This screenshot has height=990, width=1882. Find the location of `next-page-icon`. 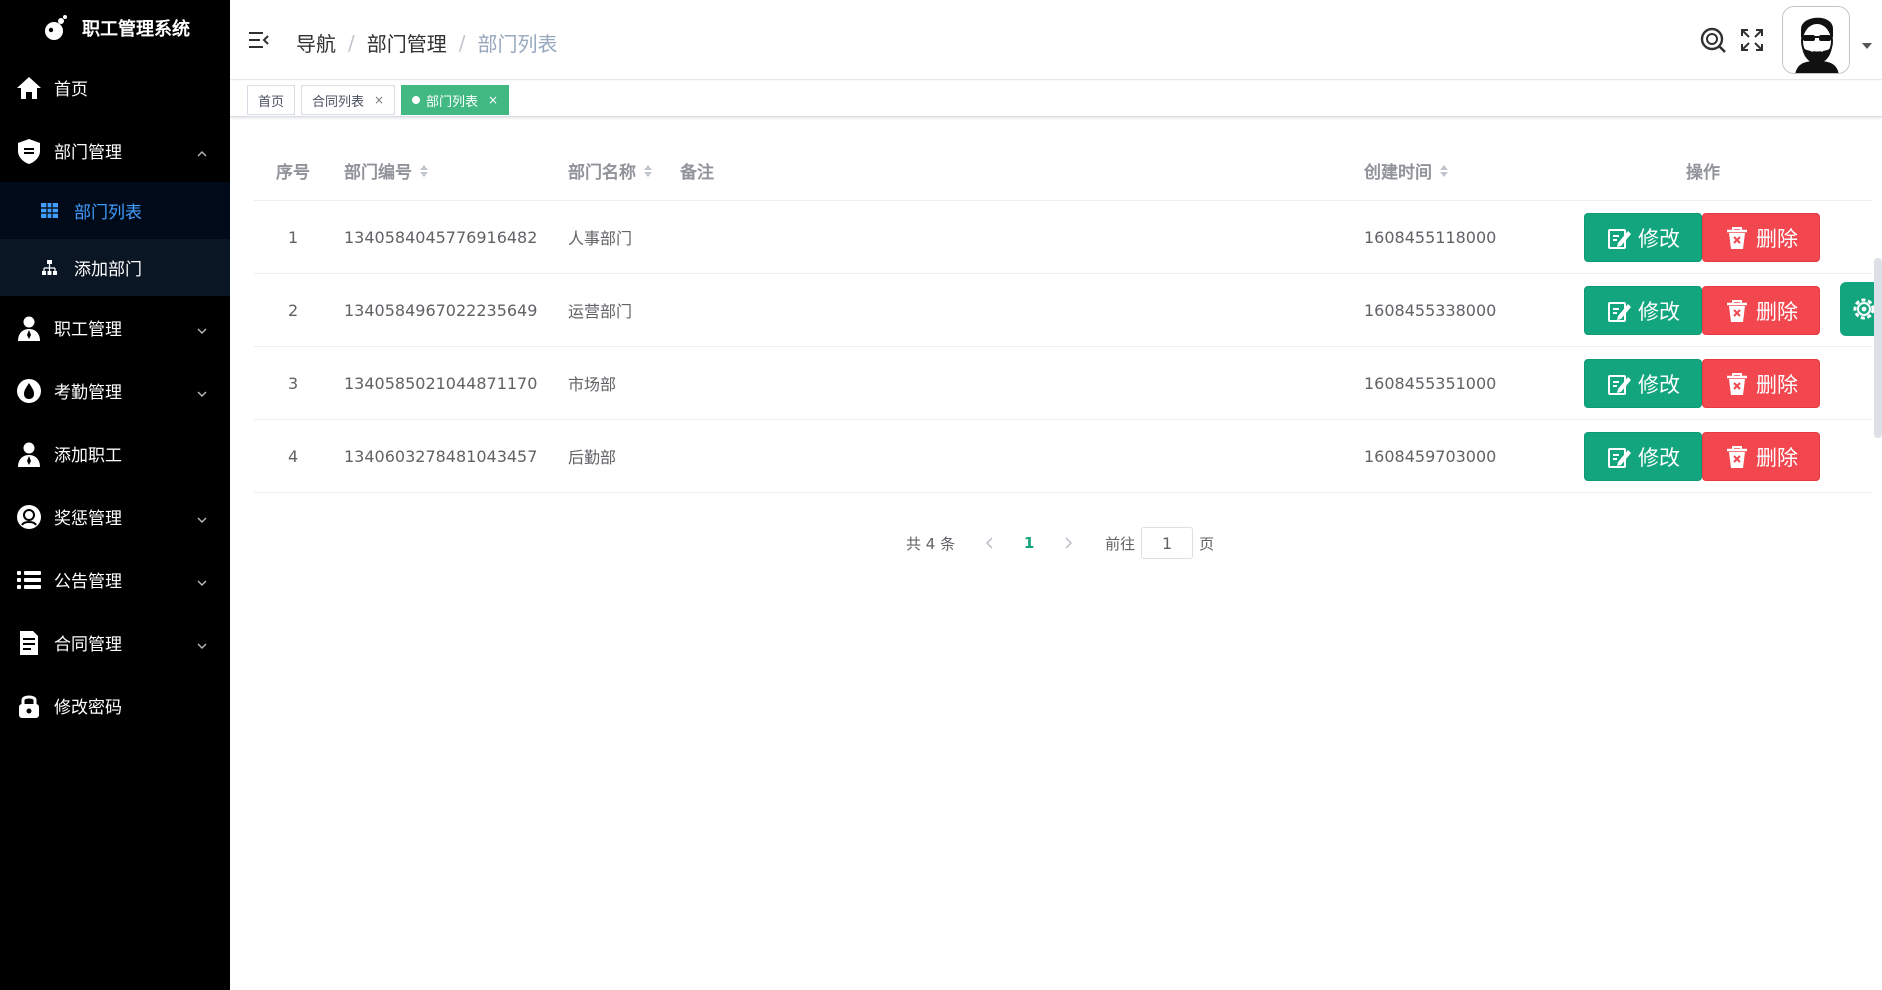

next-page-icon is located at coordinates (1068, 543).